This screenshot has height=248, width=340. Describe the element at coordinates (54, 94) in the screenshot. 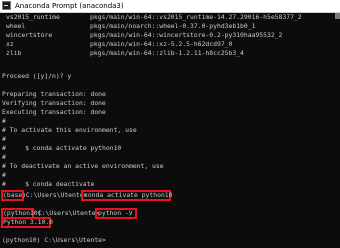

I see `preparing-line: Preparing transaction: done` at that location.